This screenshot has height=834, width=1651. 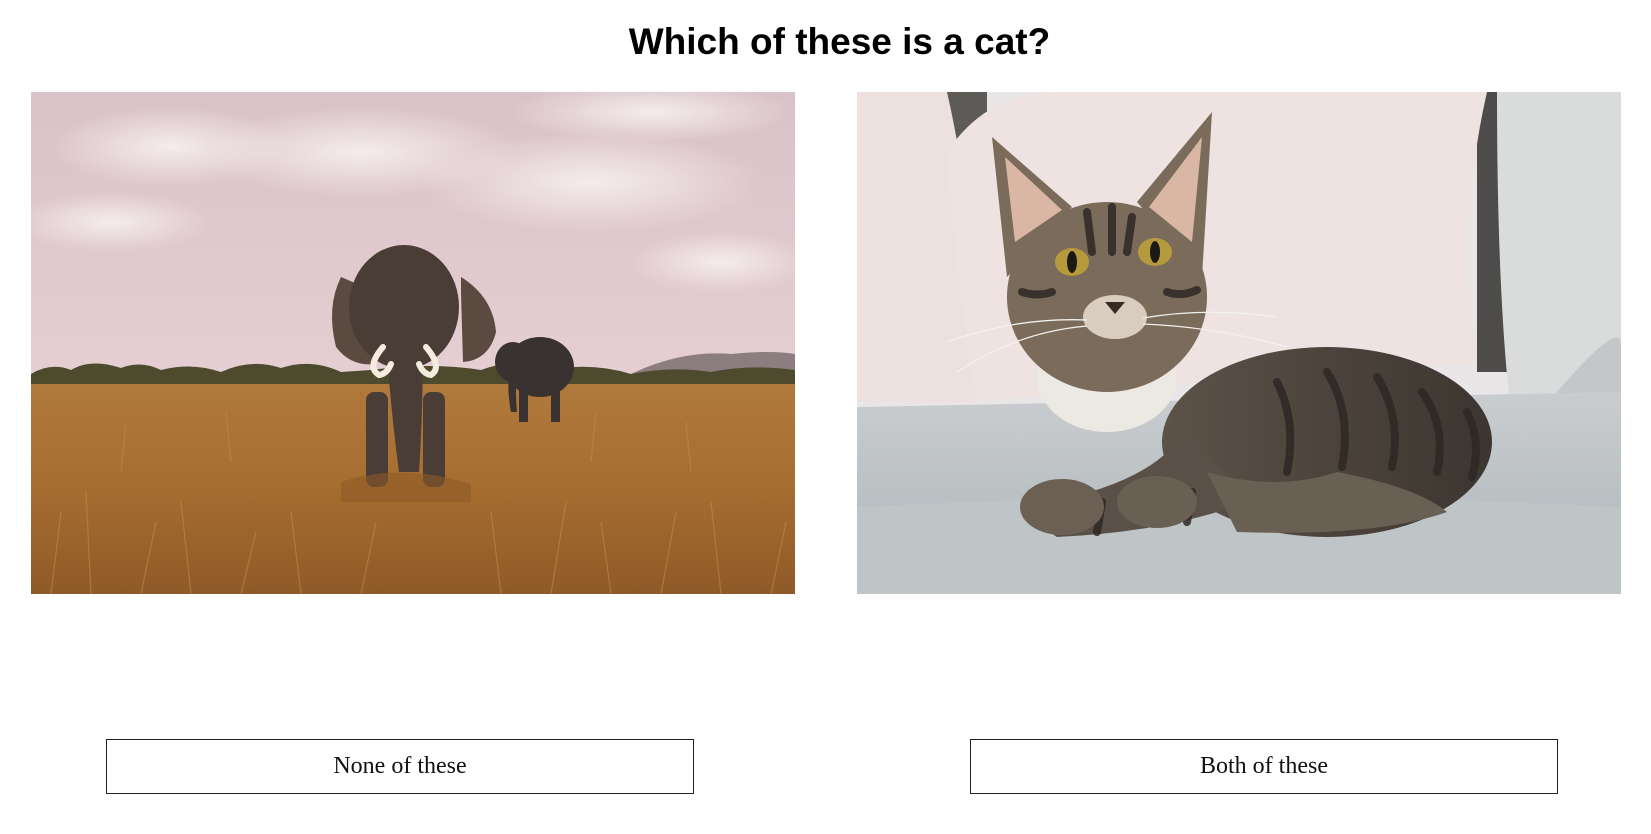 I want to click on none-of-these-button: None of these, so click(x=400, y=766).